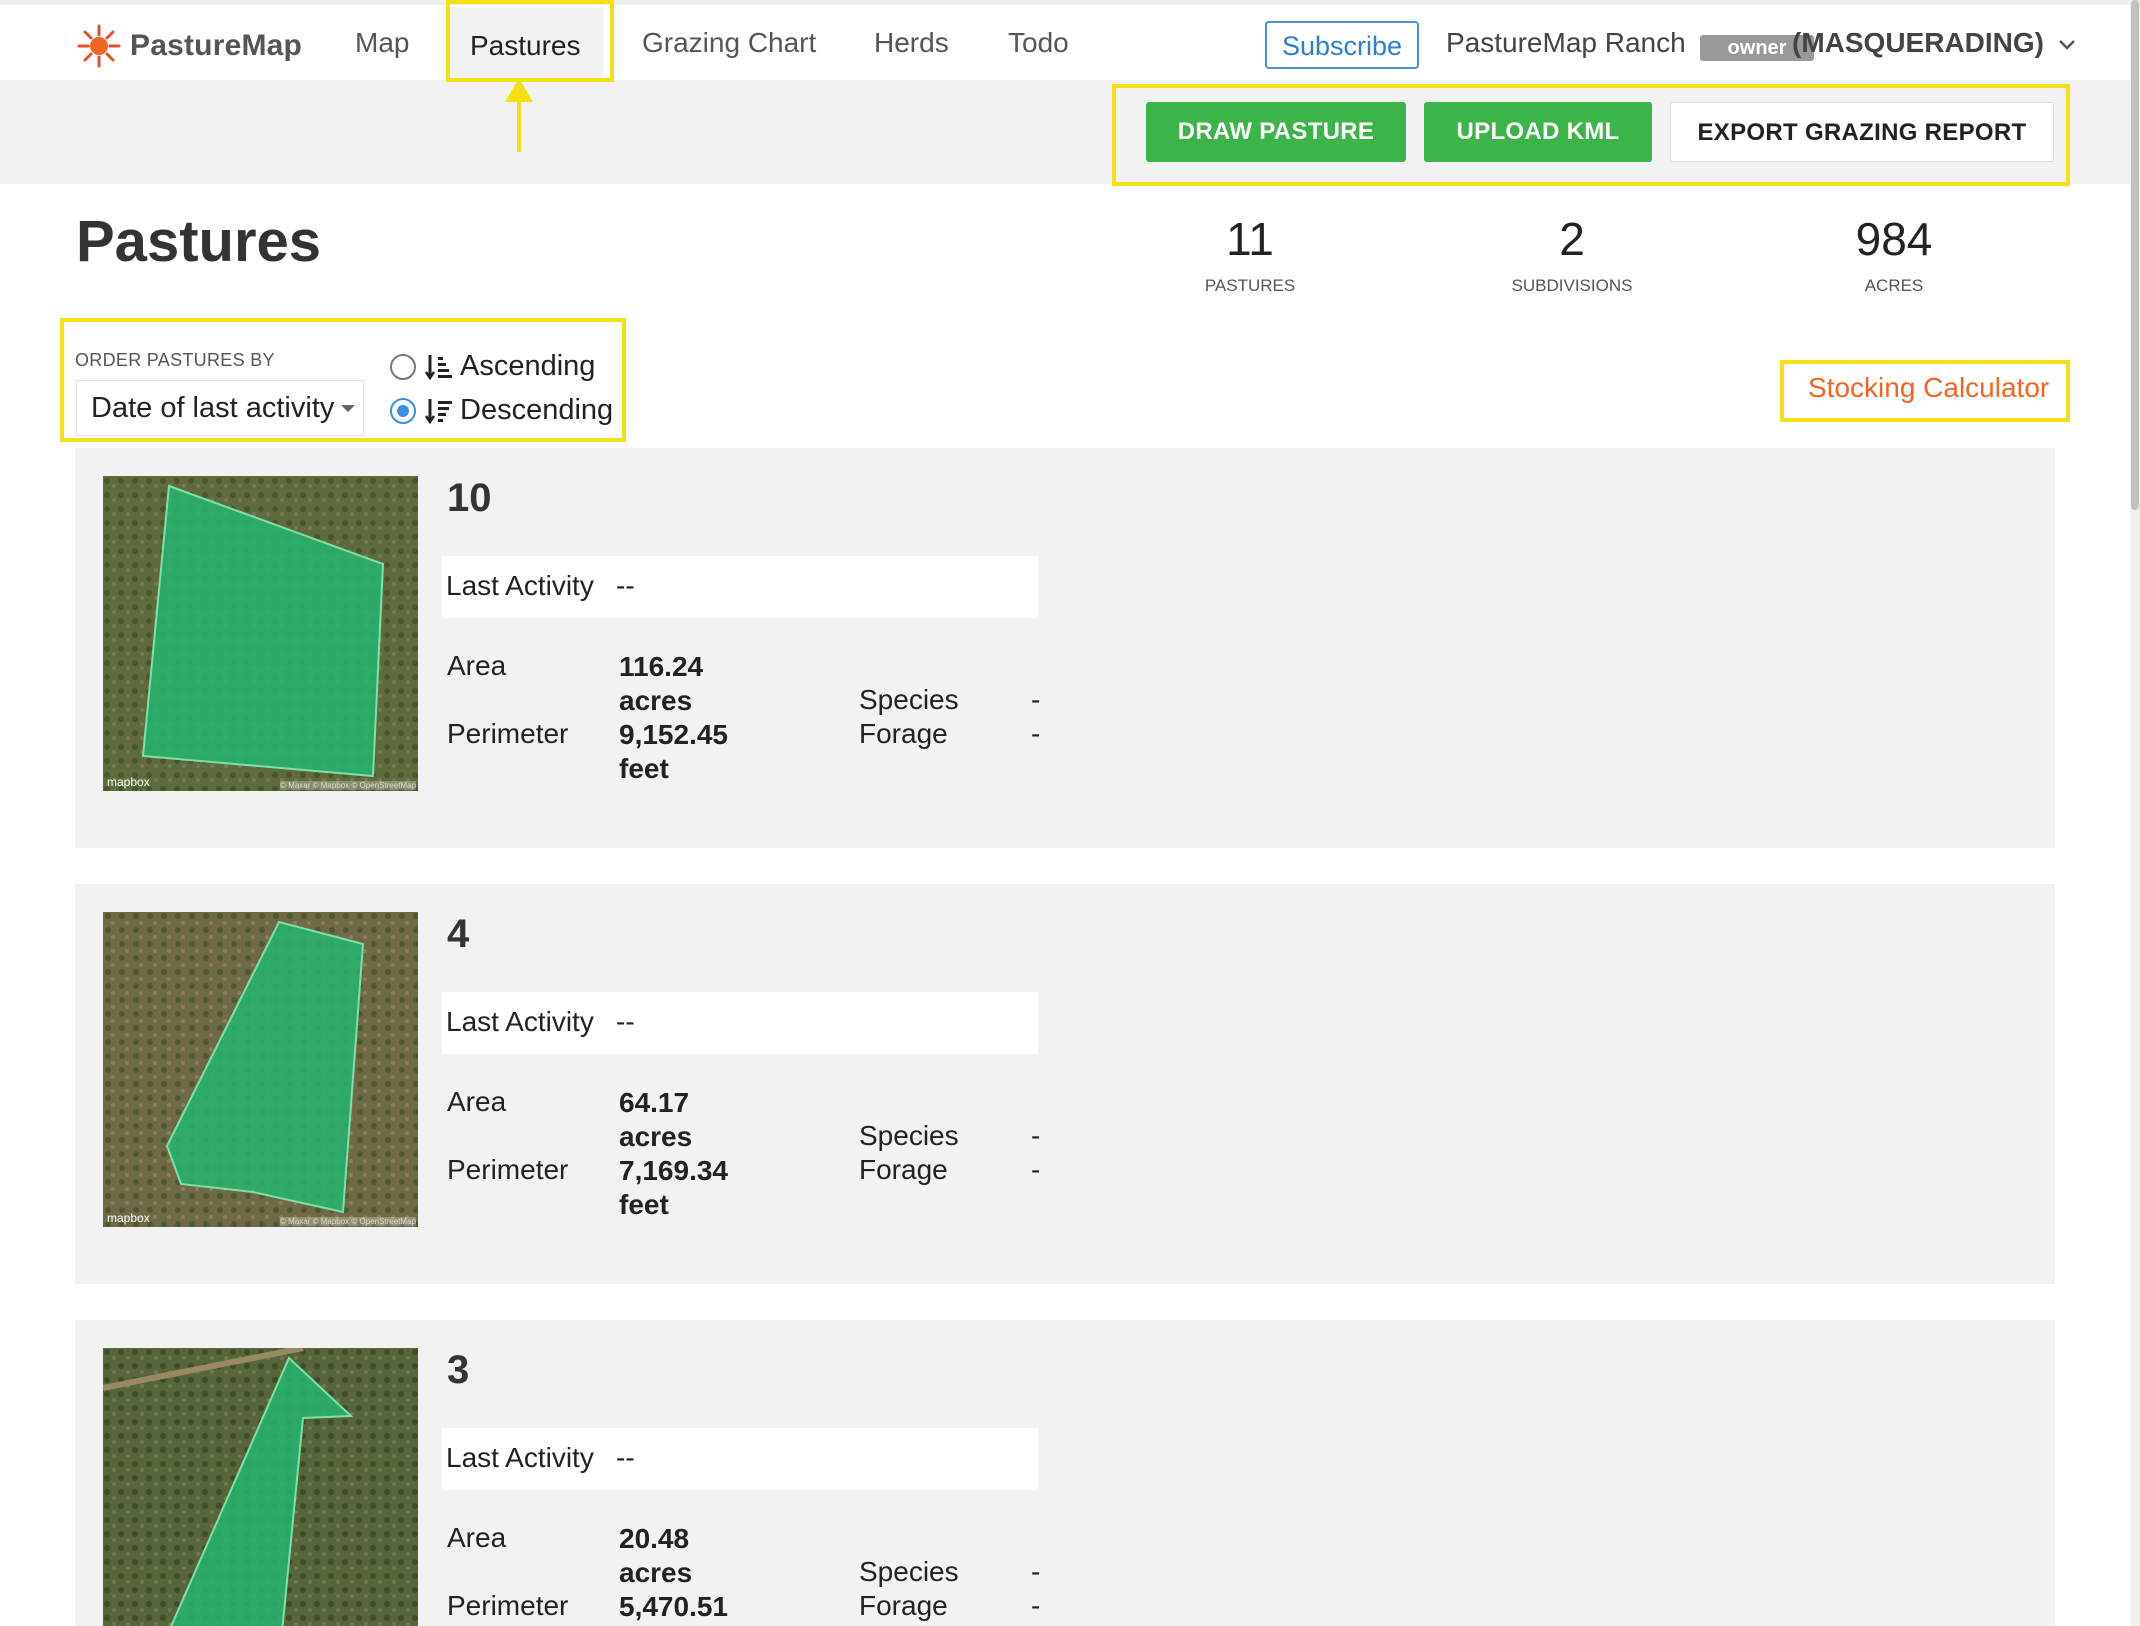 The width and height of the screenshot is (2140, 1626). What do you see at coordinates (382, 43) in the screenshot?
I see `nav-map: Map` at bounding box center [382, 43].